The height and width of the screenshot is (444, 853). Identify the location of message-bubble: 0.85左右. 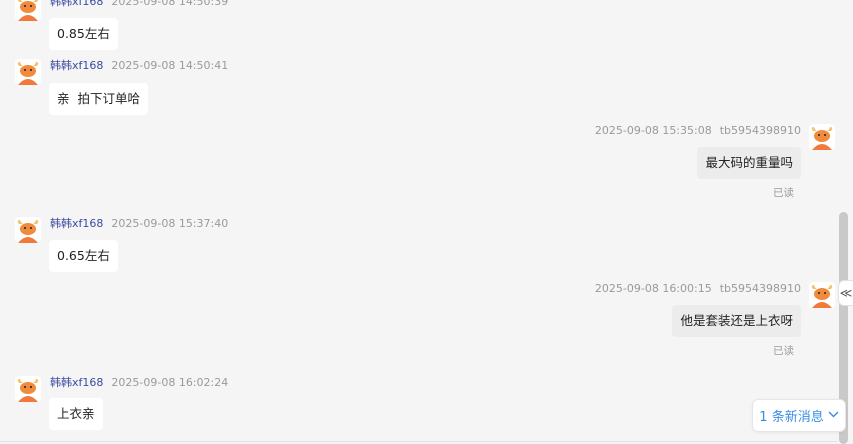
(83, 34).